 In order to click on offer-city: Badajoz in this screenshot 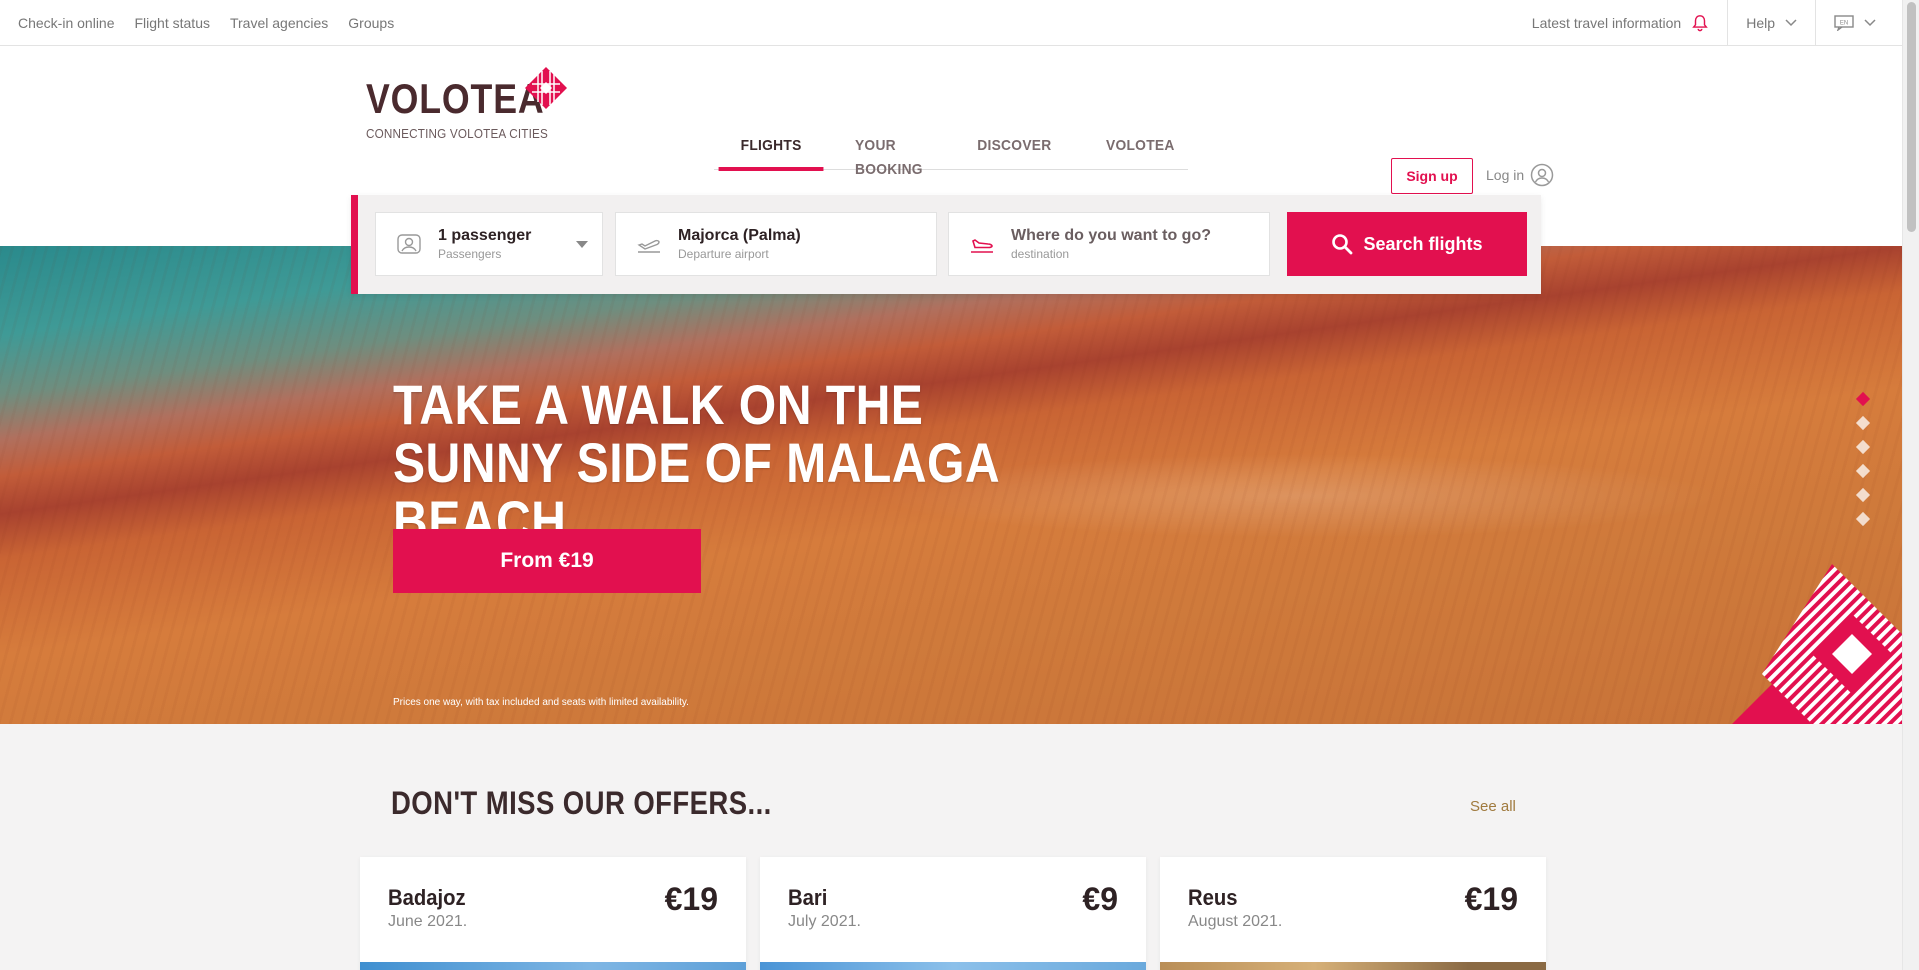, I will do `click(427, 897)`.